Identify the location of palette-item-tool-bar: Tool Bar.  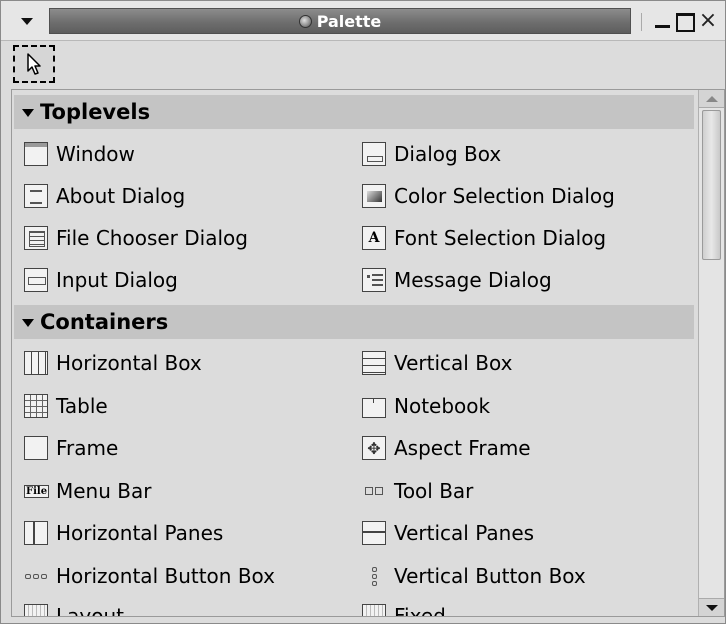
(417, 491).